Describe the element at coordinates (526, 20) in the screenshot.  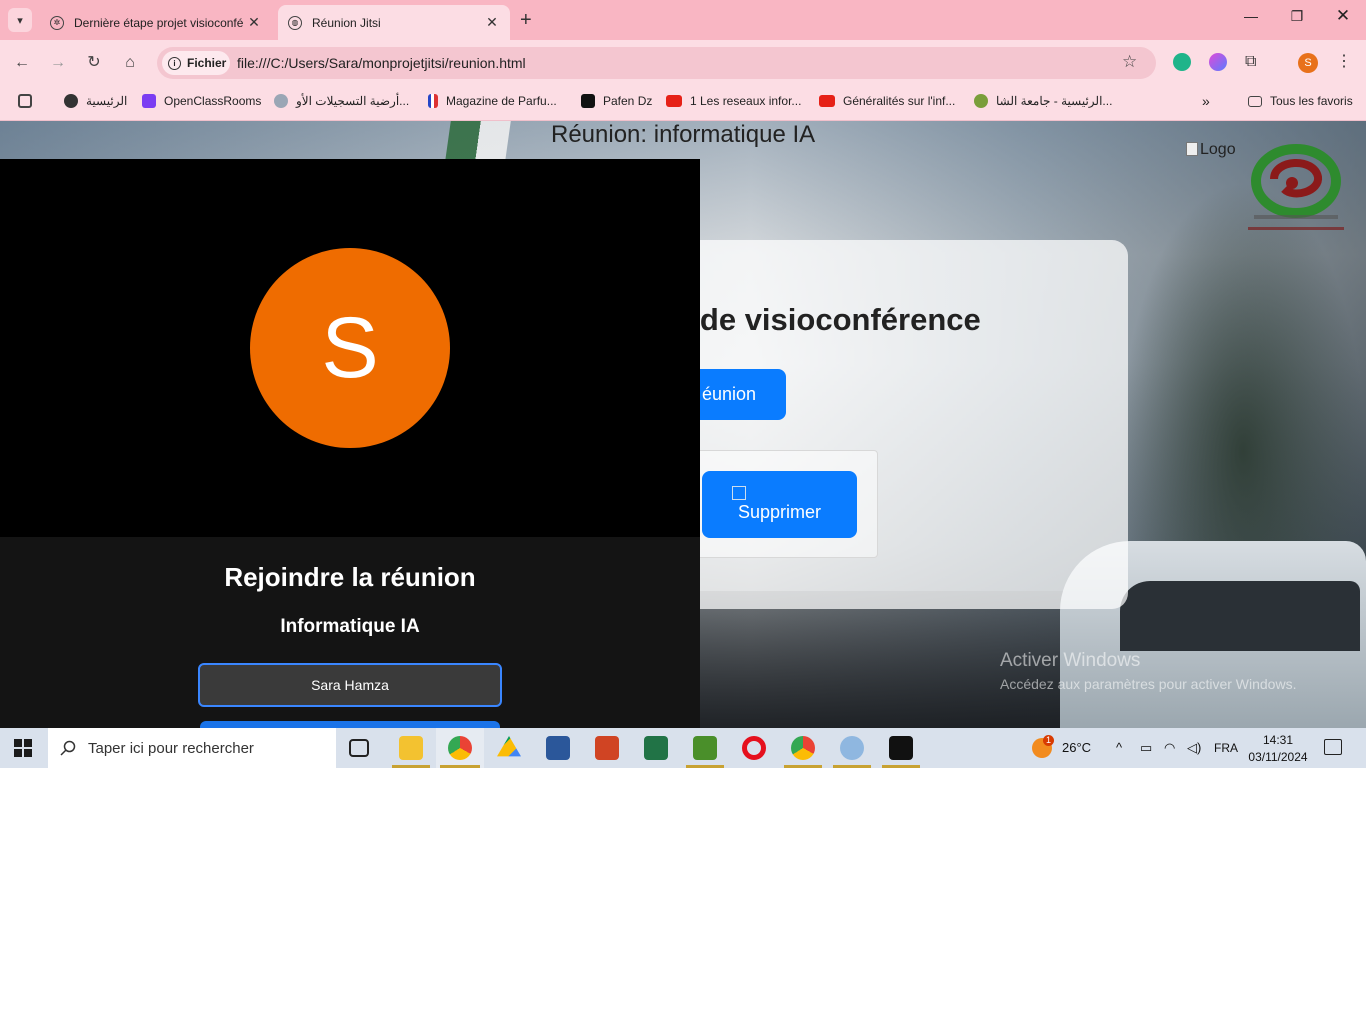
I see `new-tab-button: +` at that location.